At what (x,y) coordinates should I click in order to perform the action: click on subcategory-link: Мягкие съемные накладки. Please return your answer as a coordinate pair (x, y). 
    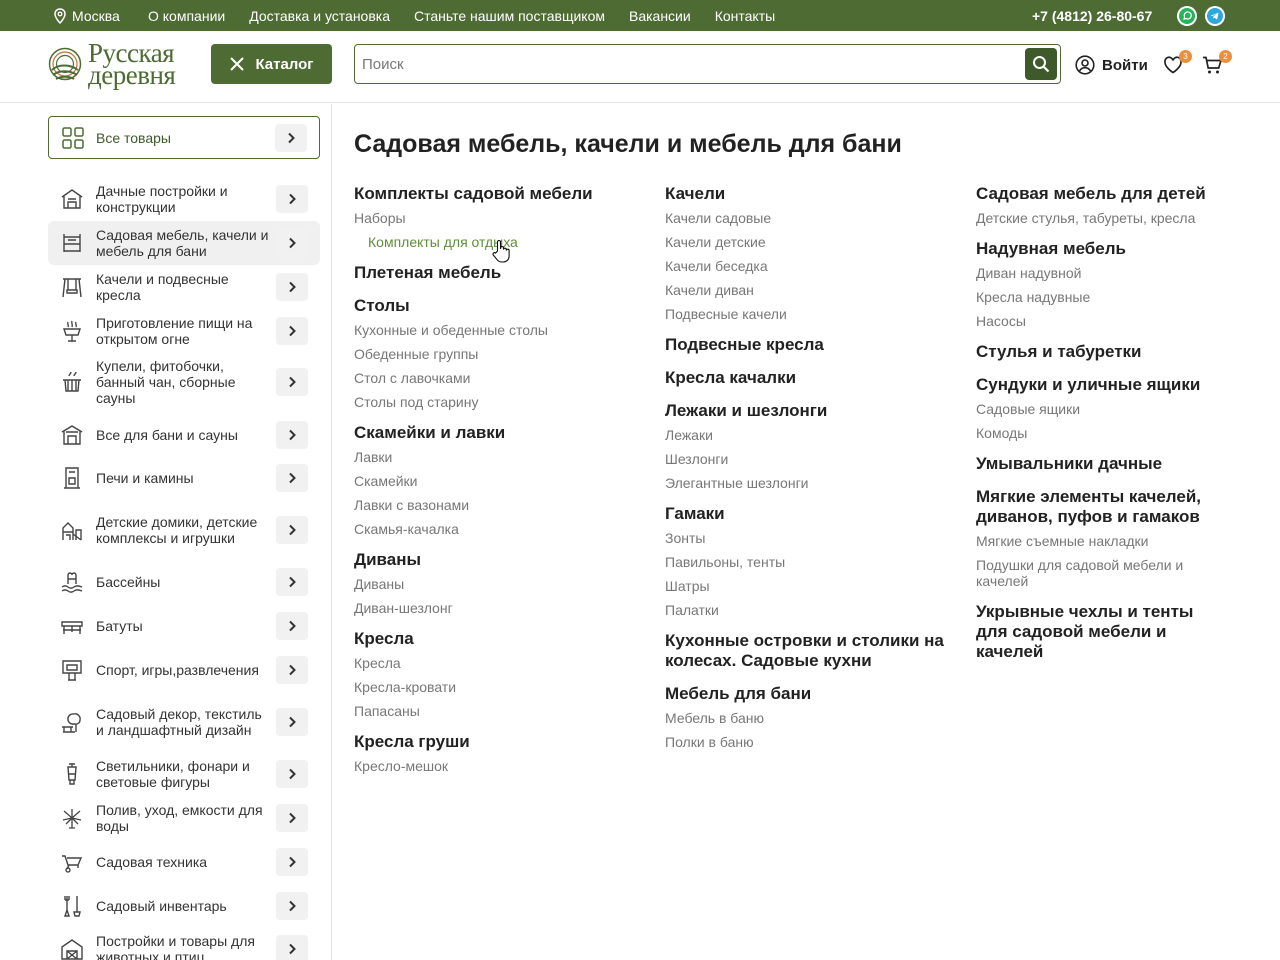
    Looking at the image, I should click on (1098, 541).